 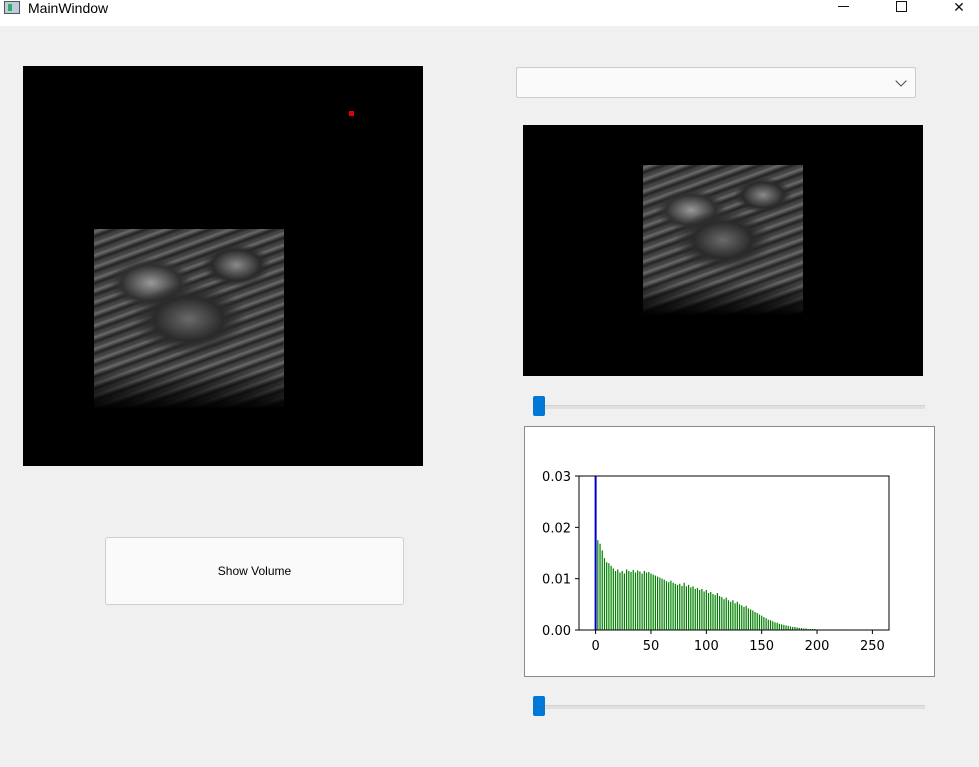 What do you see at coordinates (254, 571) in the screenshot?
I see `show-volume-button: Show Volume` at bounding box center [254, 571].